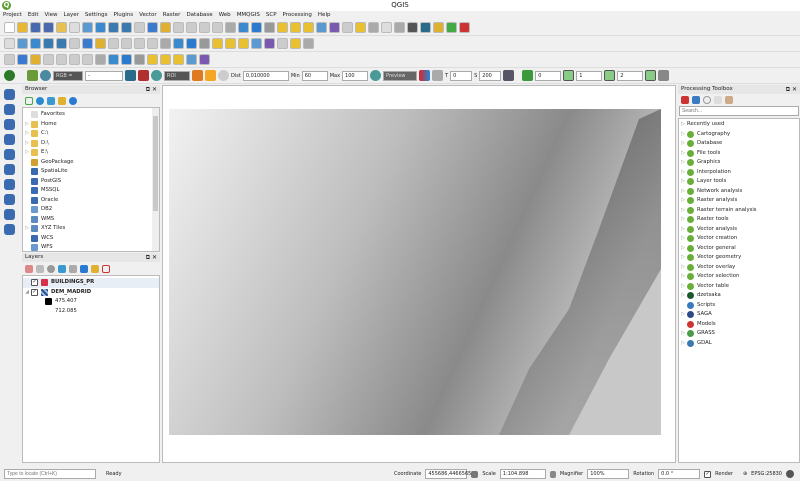 The height and width of the screenshot is (481, 800). What do you see at coordinates (739, 258) in the screenshot?
I see `processing-item: ▷ Vector geometry` at bounding box center [739, 258].